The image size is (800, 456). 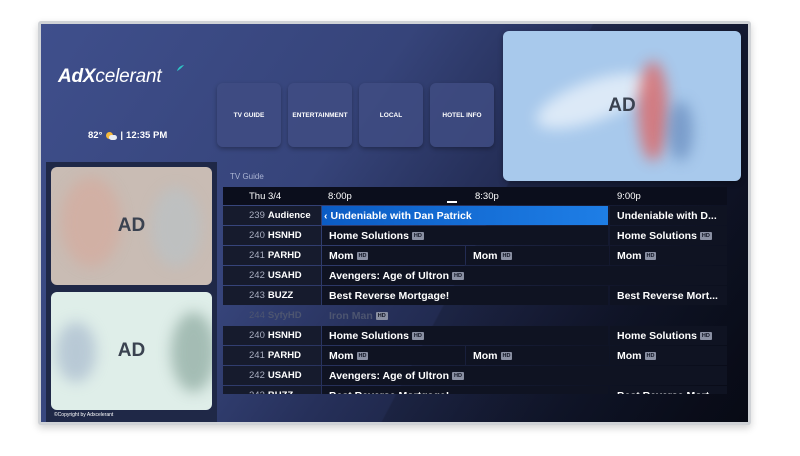 I want to click on adxcelerant-logo: AdXcelerant, so click(x=110, y=76).